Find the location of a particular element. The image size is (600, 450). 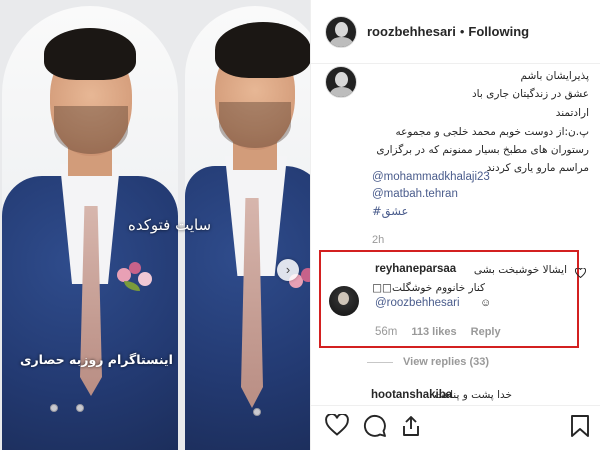

comment-meta: 56m 113 likes Reply is located at coordinates (438, 332).